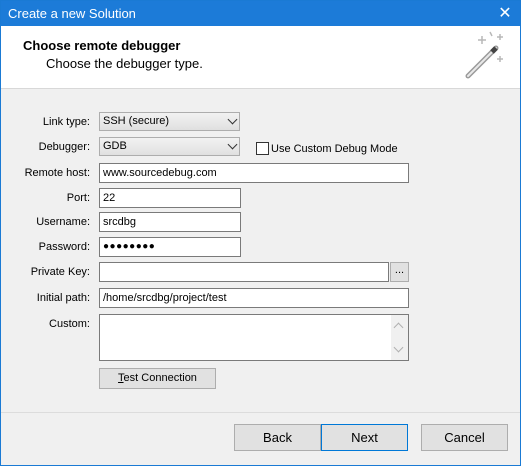 The image size is (521, 466). What do you see at coordinates (115, 146) in the screenshot?
I see `debugger-value: GDB` at bounding box center [115, 146].